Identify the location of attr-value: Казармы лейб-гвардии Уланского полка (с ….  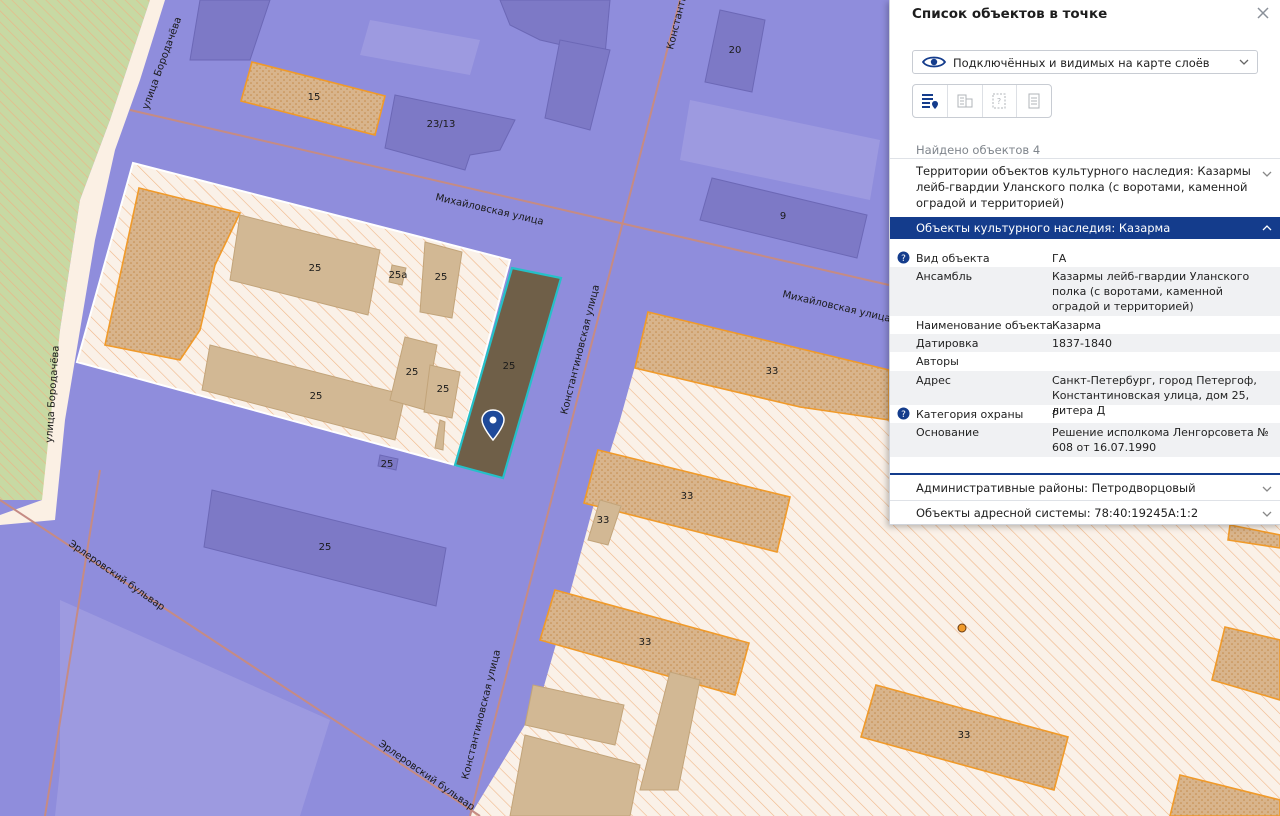
(1151, 291).